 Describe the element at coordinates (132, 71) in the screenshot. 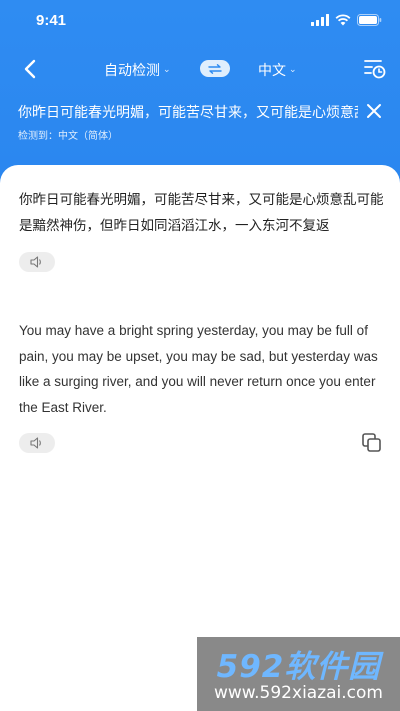

I see `source-language-label: 自动检测` at that location.